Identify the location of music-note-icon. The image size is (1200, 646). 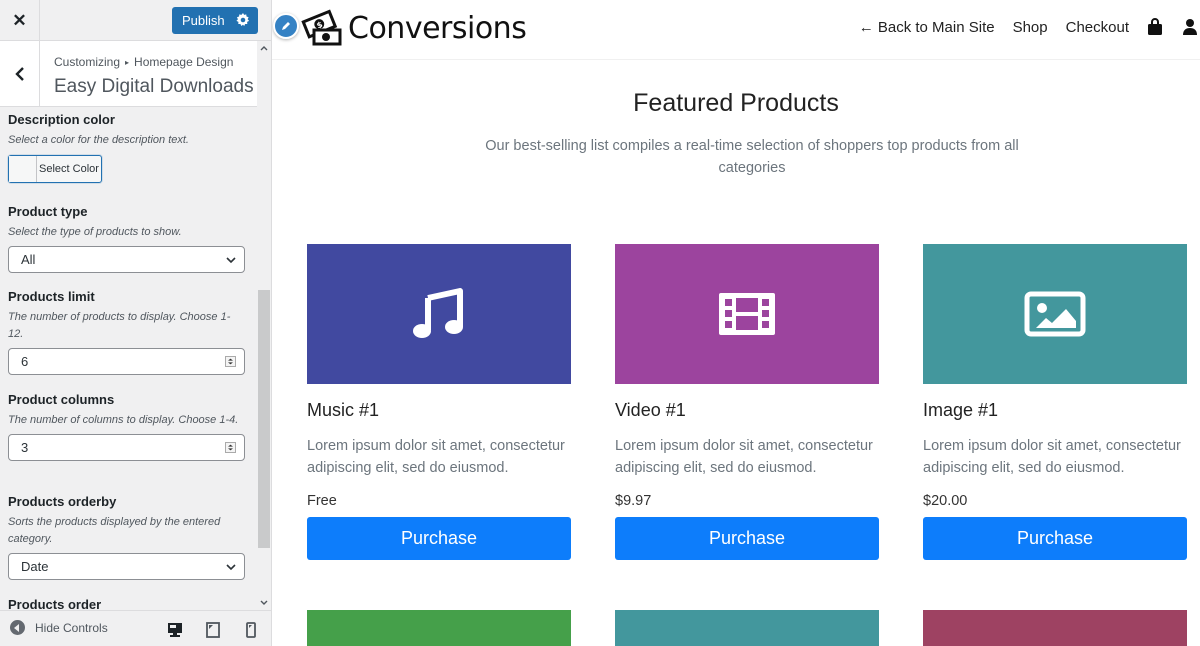
(438, 313).